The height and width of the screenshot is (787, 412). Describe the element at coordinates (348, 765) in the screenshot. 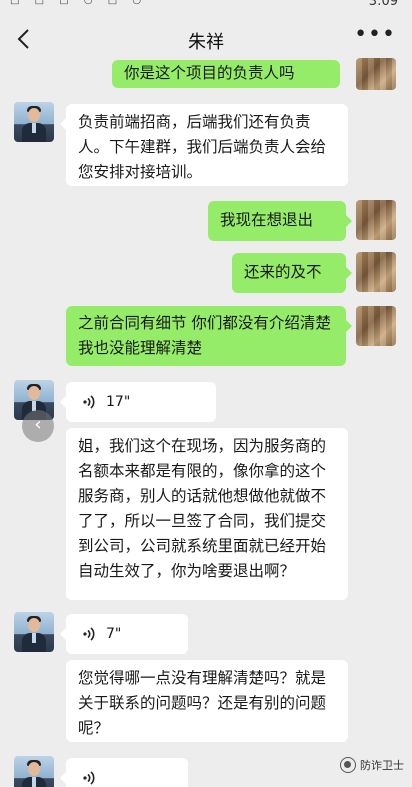

I see `watermark-logo-icon` at that location.